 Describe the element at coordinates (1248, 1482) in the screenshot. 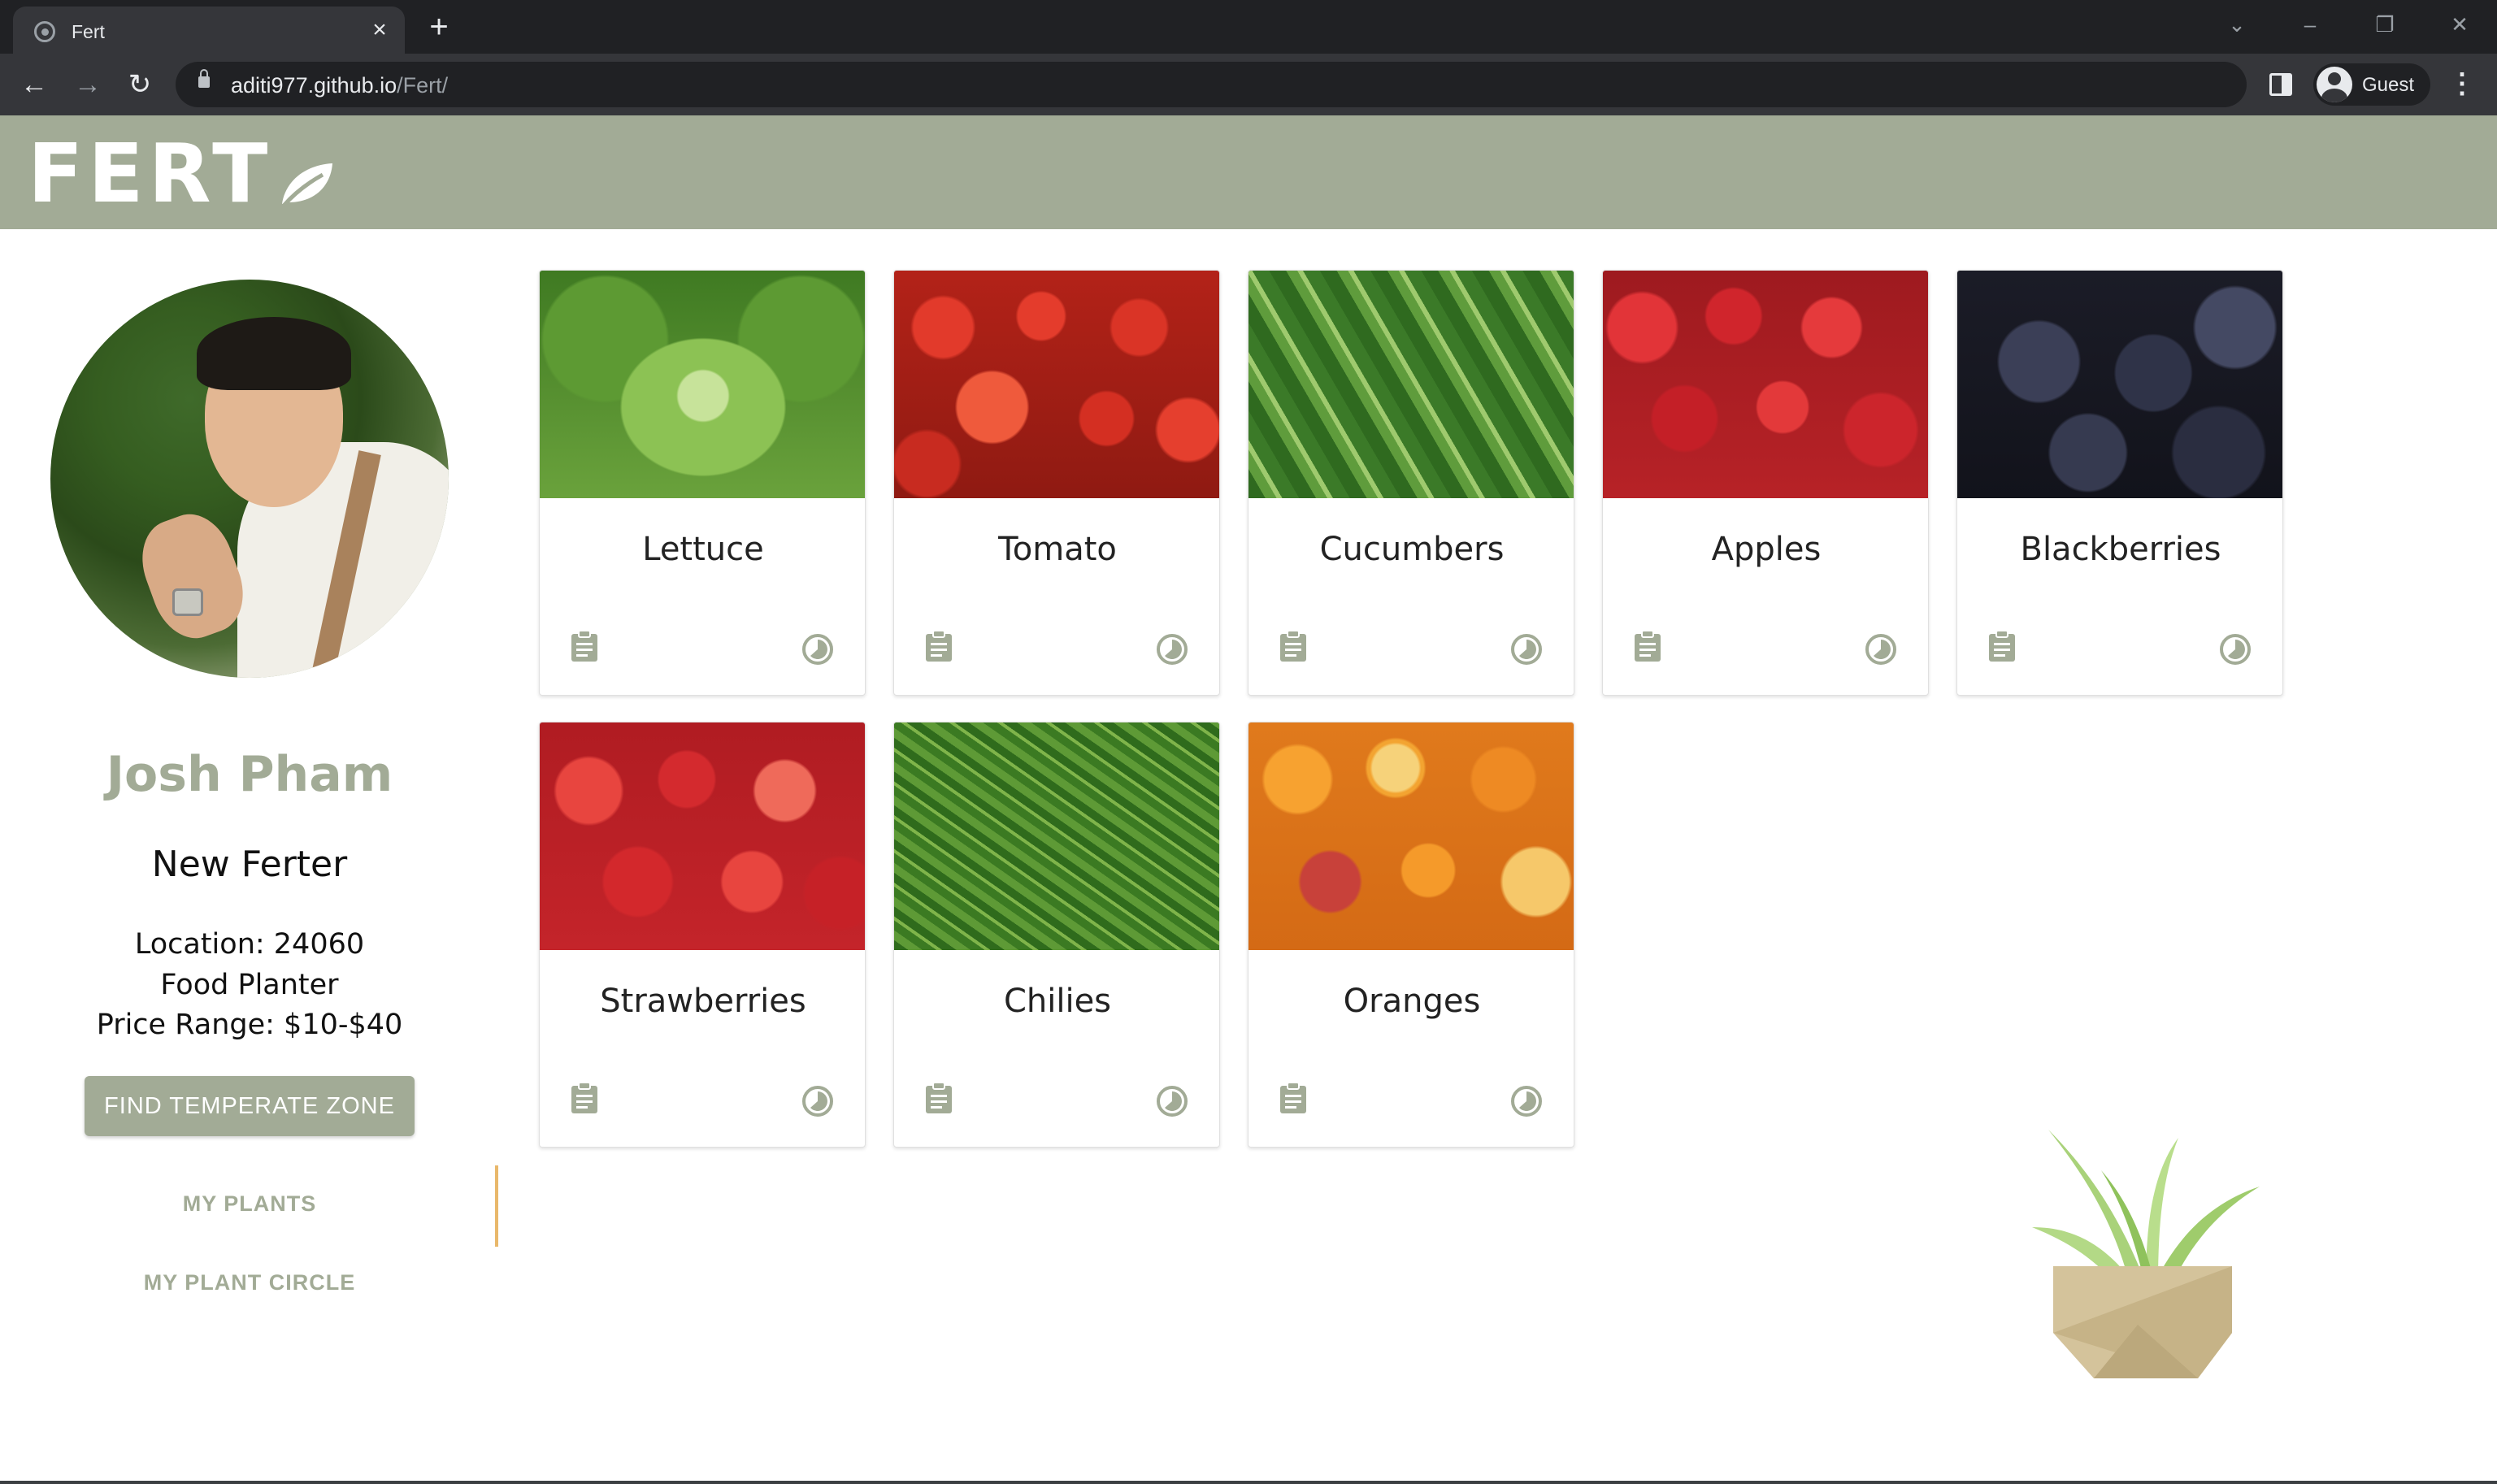

I see `window-bottom-border` at that location.